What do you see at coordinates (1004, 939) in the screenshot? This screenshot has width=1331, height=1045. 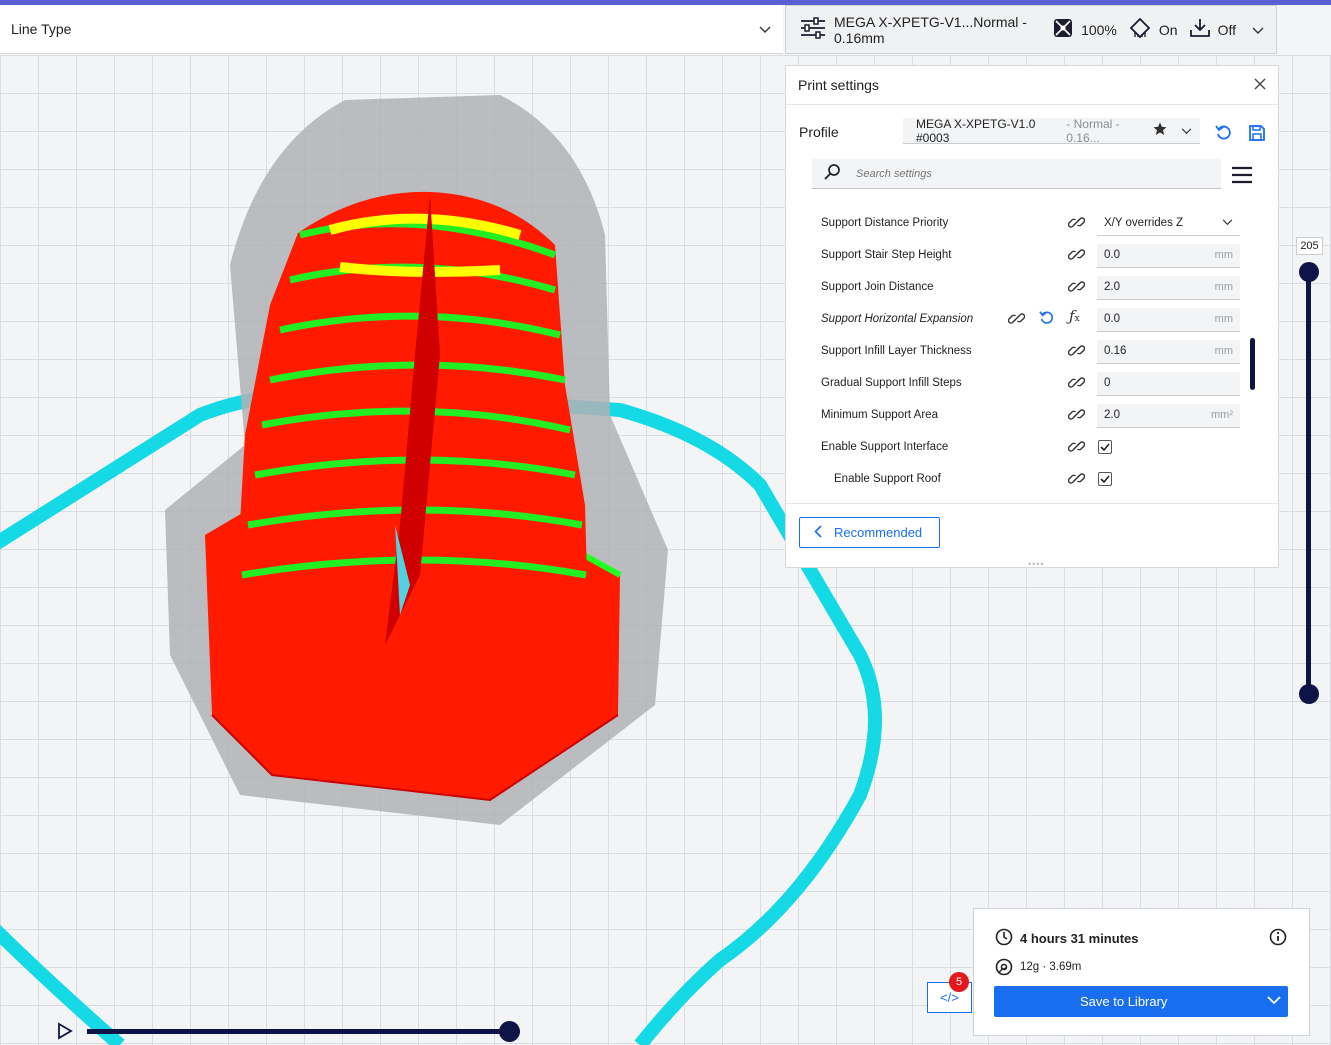 I see `clock-icon` at bounding box center [1004, 939].